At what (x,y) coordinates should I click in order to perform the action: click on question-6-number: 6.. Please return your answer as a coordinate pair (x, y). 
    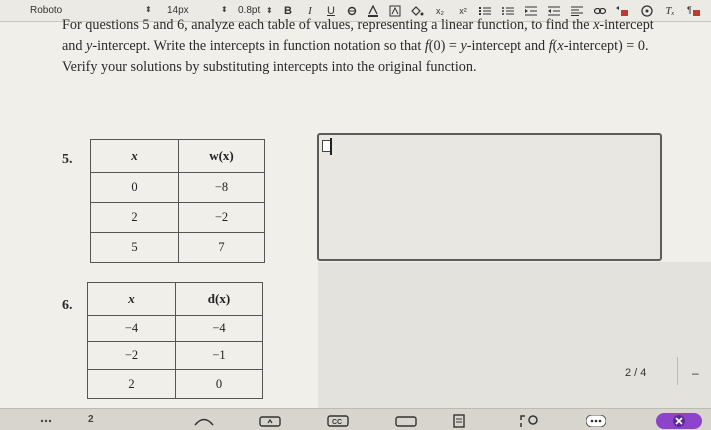
    Looking at the image, I should click on (67, 305).